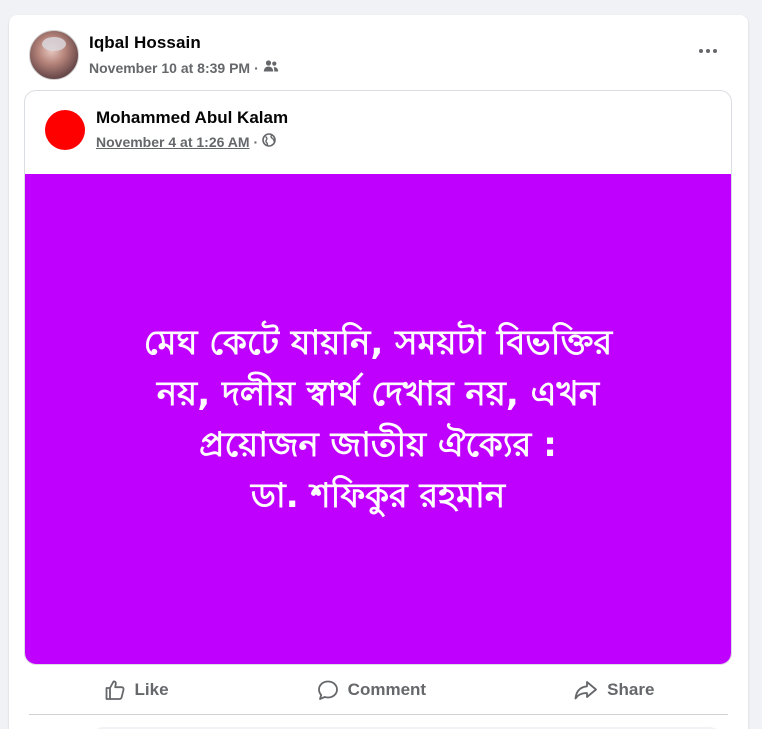  I want to click on post-actions: Like Comment Share, so click(378, 690).